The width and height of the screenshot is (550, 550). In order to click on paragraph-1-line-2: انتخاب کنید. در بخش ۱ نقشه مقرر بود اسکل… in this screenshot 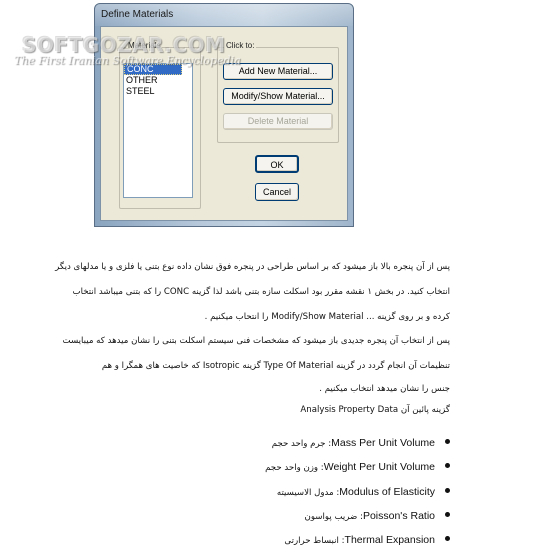, I will do `click(261, 292)`.